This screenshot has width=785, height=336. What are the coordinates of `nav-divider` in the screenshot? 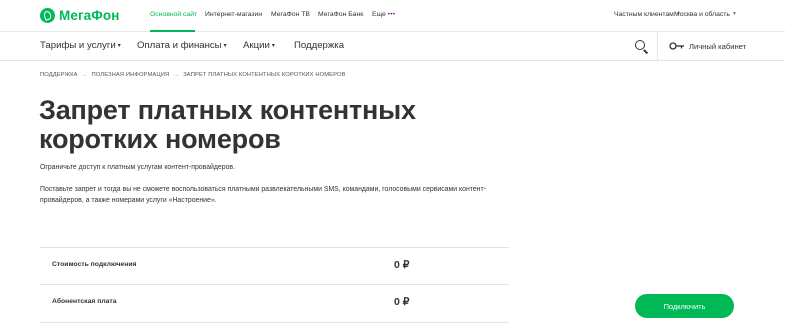 It's located at (657, 46).